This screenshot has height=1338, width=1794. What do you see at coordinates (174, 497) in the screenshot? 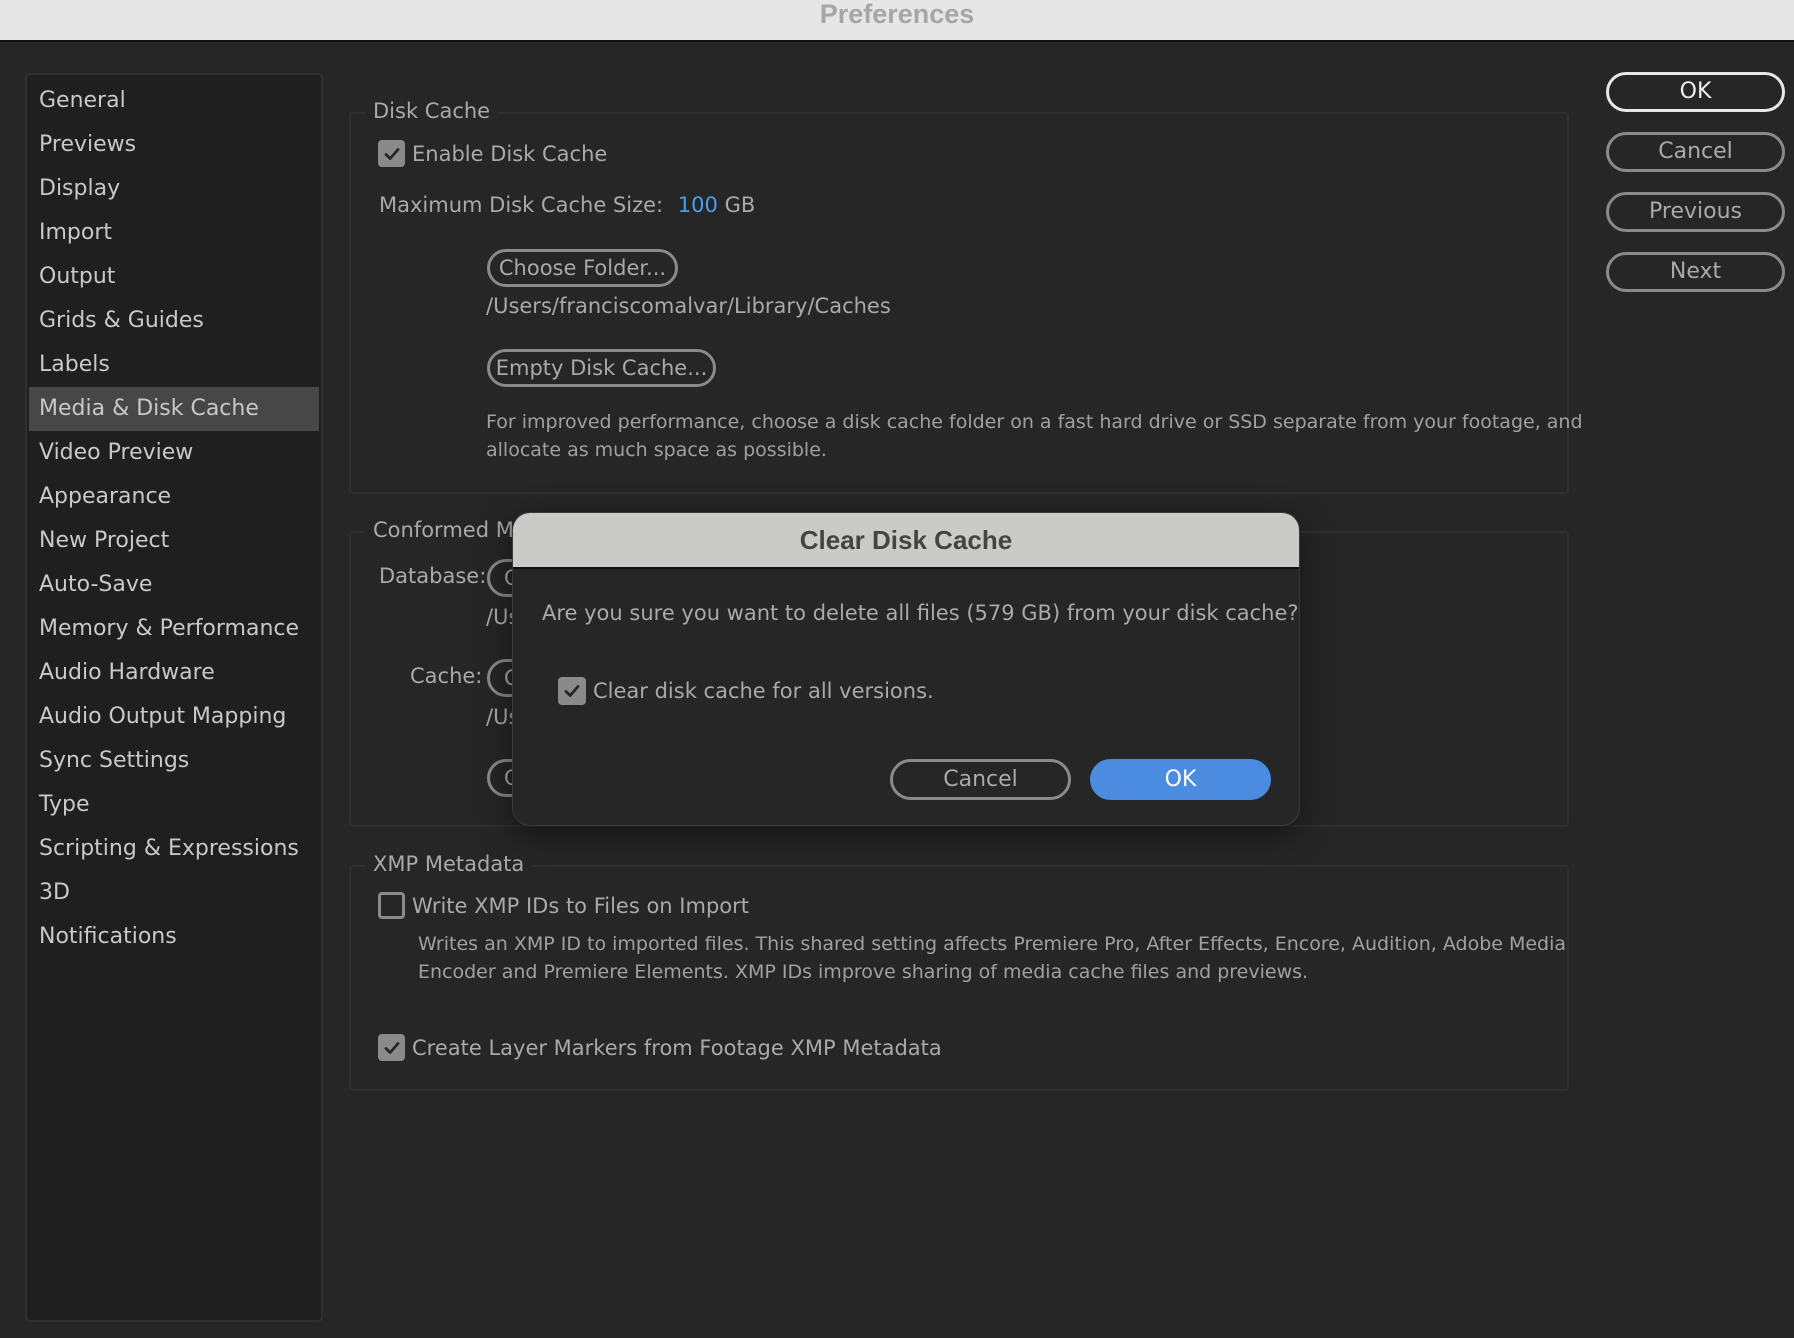
I see `sidebar-item-appearance: Appearance` at bounding box center [174, 497].